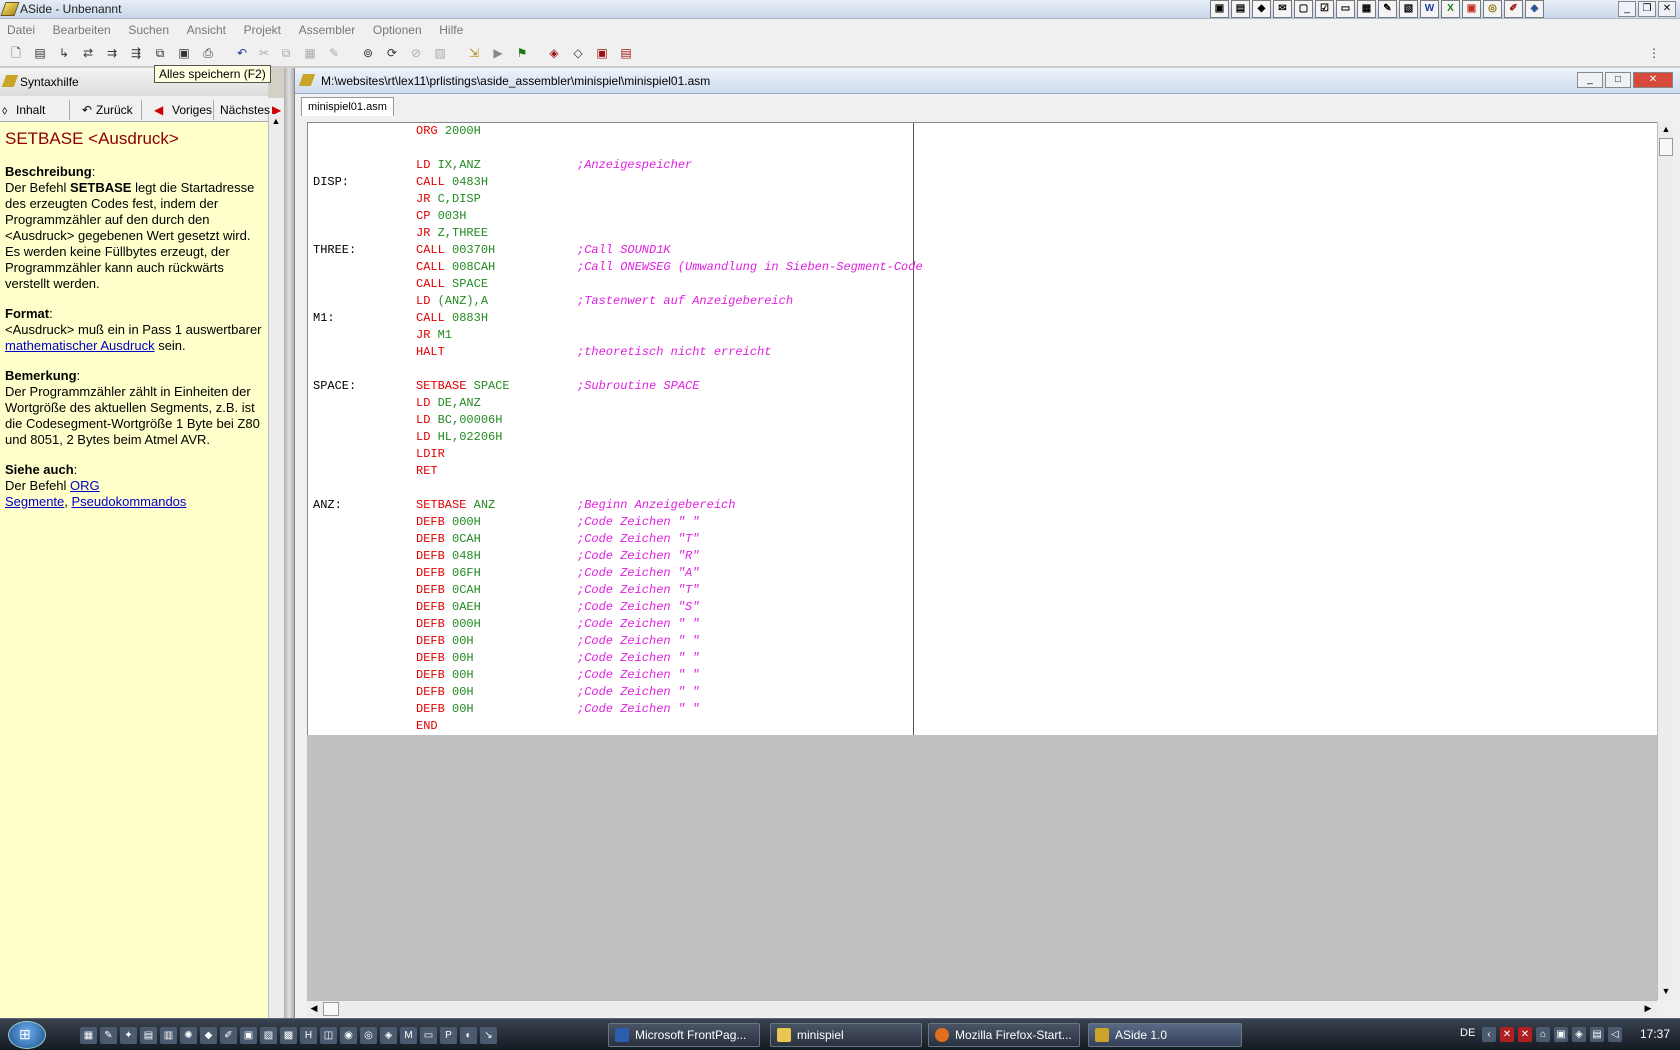 The image size is (1680, 1050). I want to click on pseudo-commands-link: Pseudokommandos, so click(129, 501).